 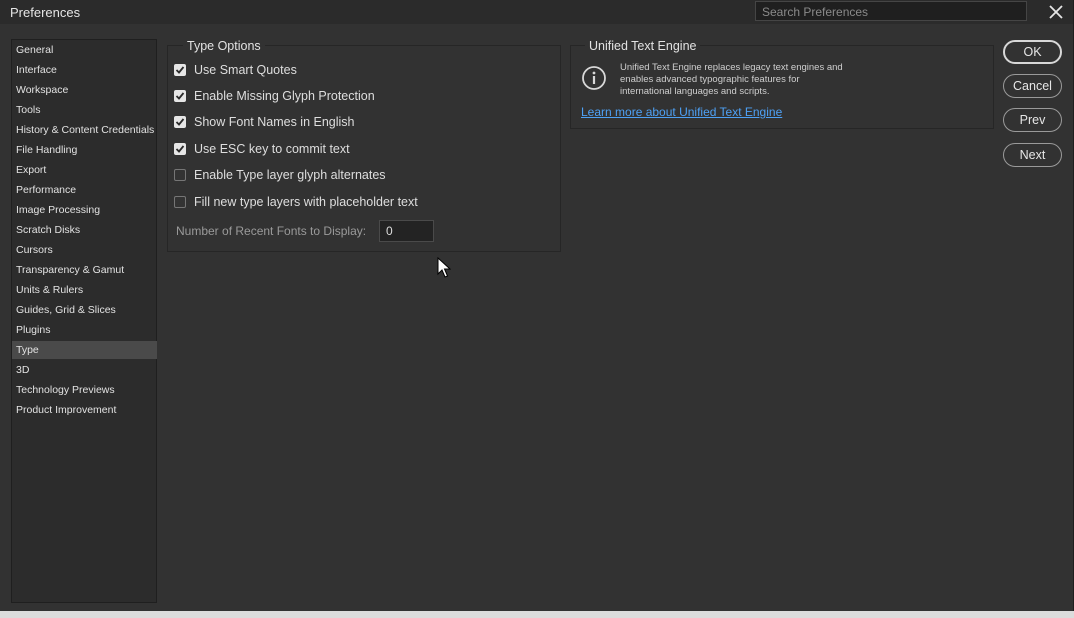 I want to click on sidebar-item-label: Cursors, so click(x=34, y=250).